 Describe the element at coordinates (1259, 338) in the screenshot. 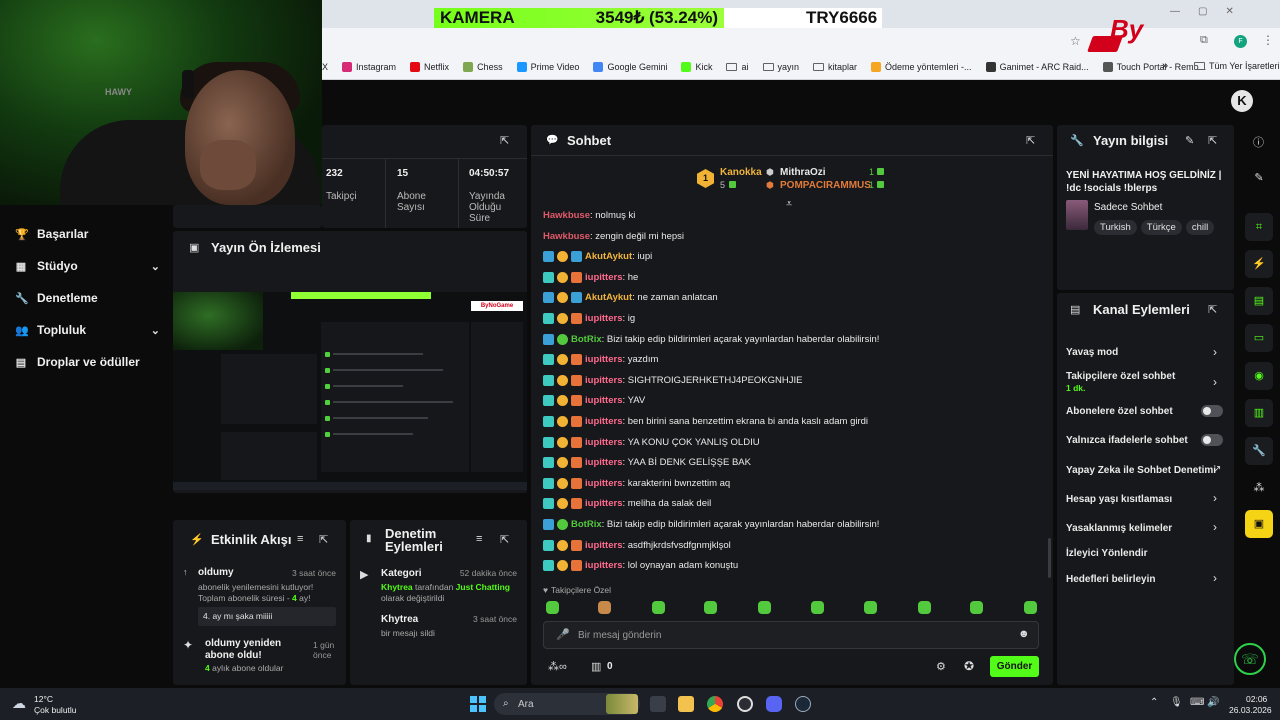

I see `chat-icon: ▭` at that location.